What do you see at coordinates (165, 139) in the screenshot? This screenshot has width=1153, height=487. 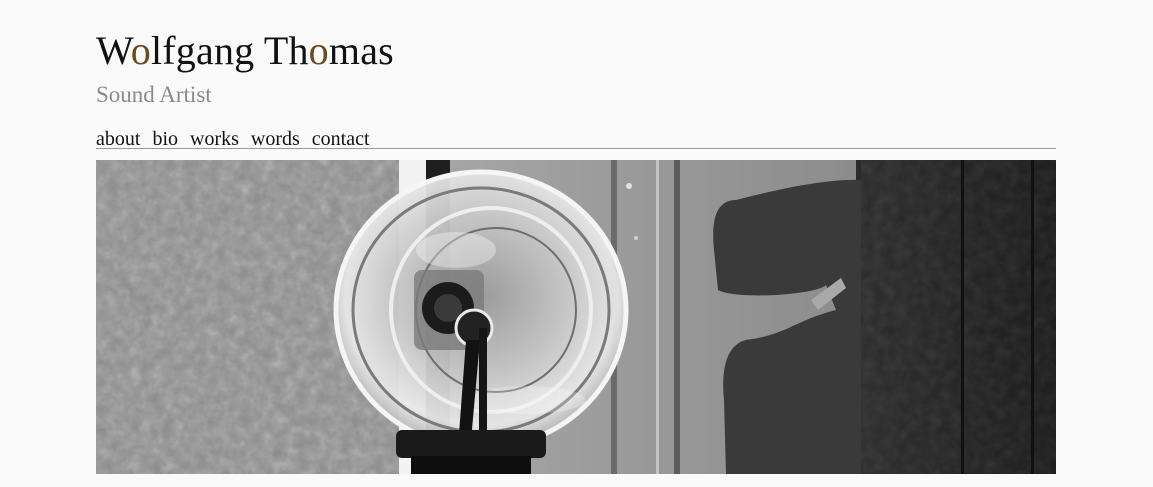 I see `nav-link-bio: bio` at bounding box center [165, 139].